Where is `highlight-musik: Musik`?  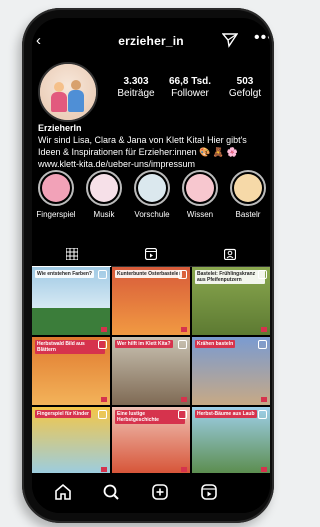
highlight-musik: Musik is located at coordinates (104, 194).